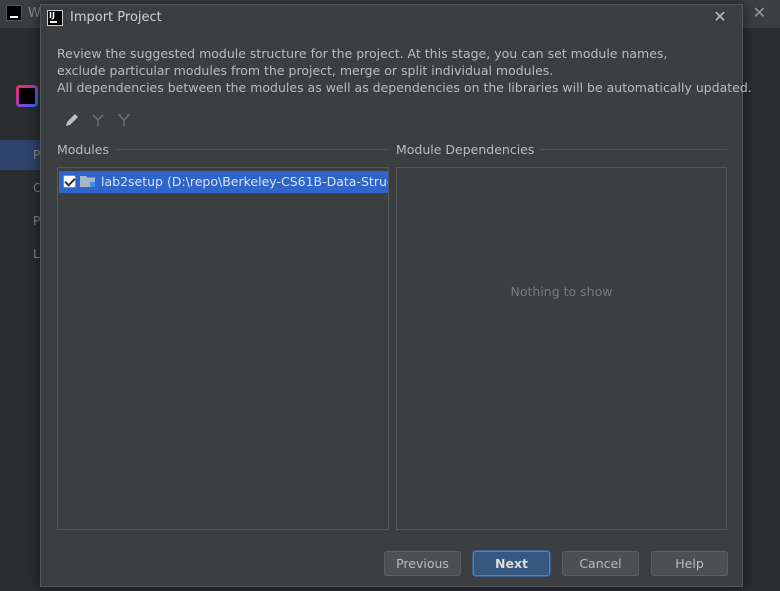 This screenshot has height=591, width=780. What do you see at coordinates (34, 13) in the screenshot?
I see `welcome-title: W` at bounding box center [34, 13].